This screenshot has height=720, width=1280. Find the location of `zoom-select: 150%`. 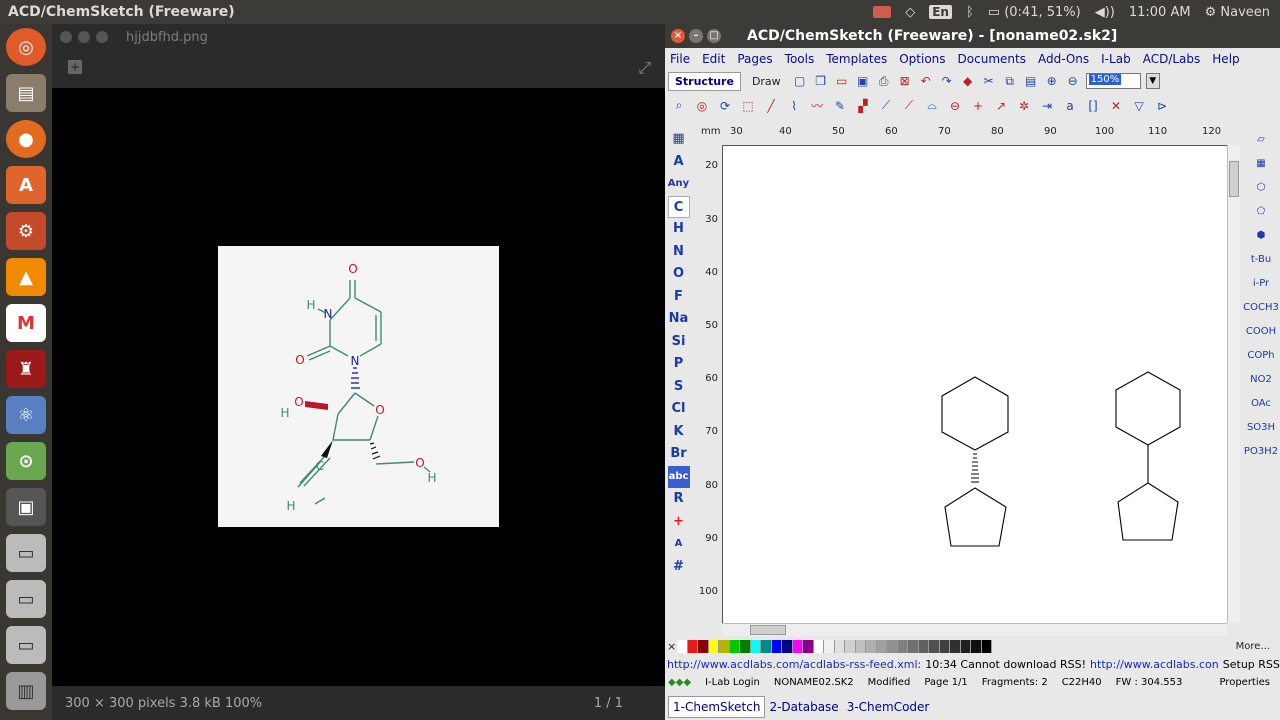

zoom-select: 150% is located at coordinates (1113, 81).